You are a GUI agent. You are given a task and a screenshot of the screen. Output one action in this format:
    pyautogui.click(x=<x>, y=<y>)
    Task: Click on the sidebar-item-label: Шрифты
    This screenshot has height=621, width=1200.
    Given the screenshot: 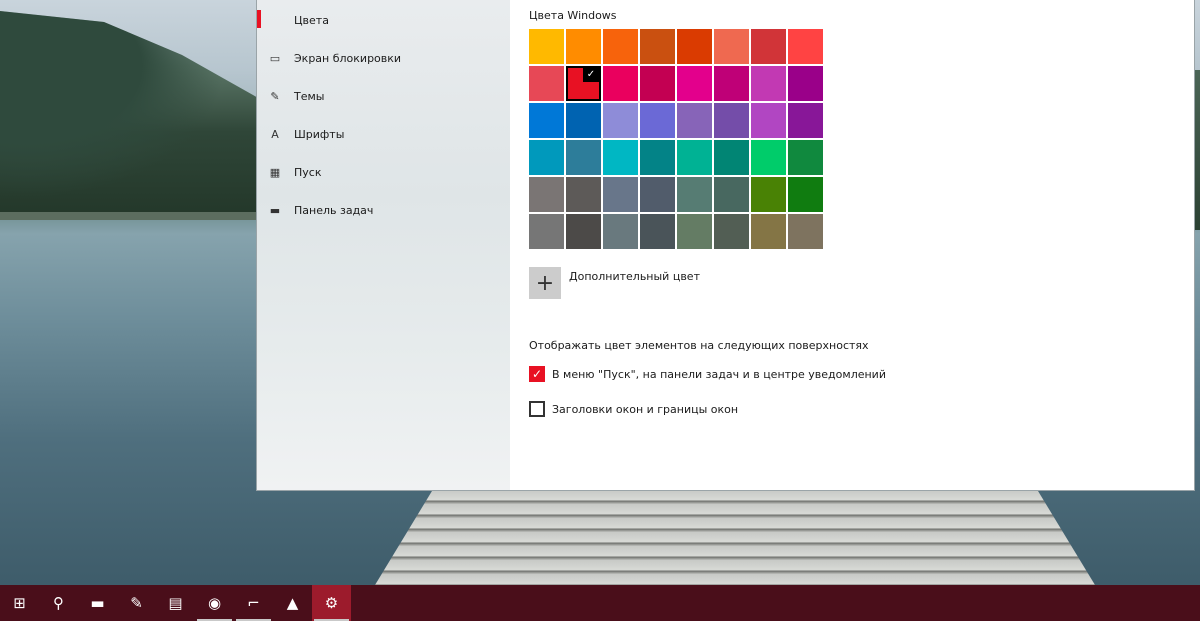 What is the action you would take?
    pyautogui.click(x=319, y=134)
    